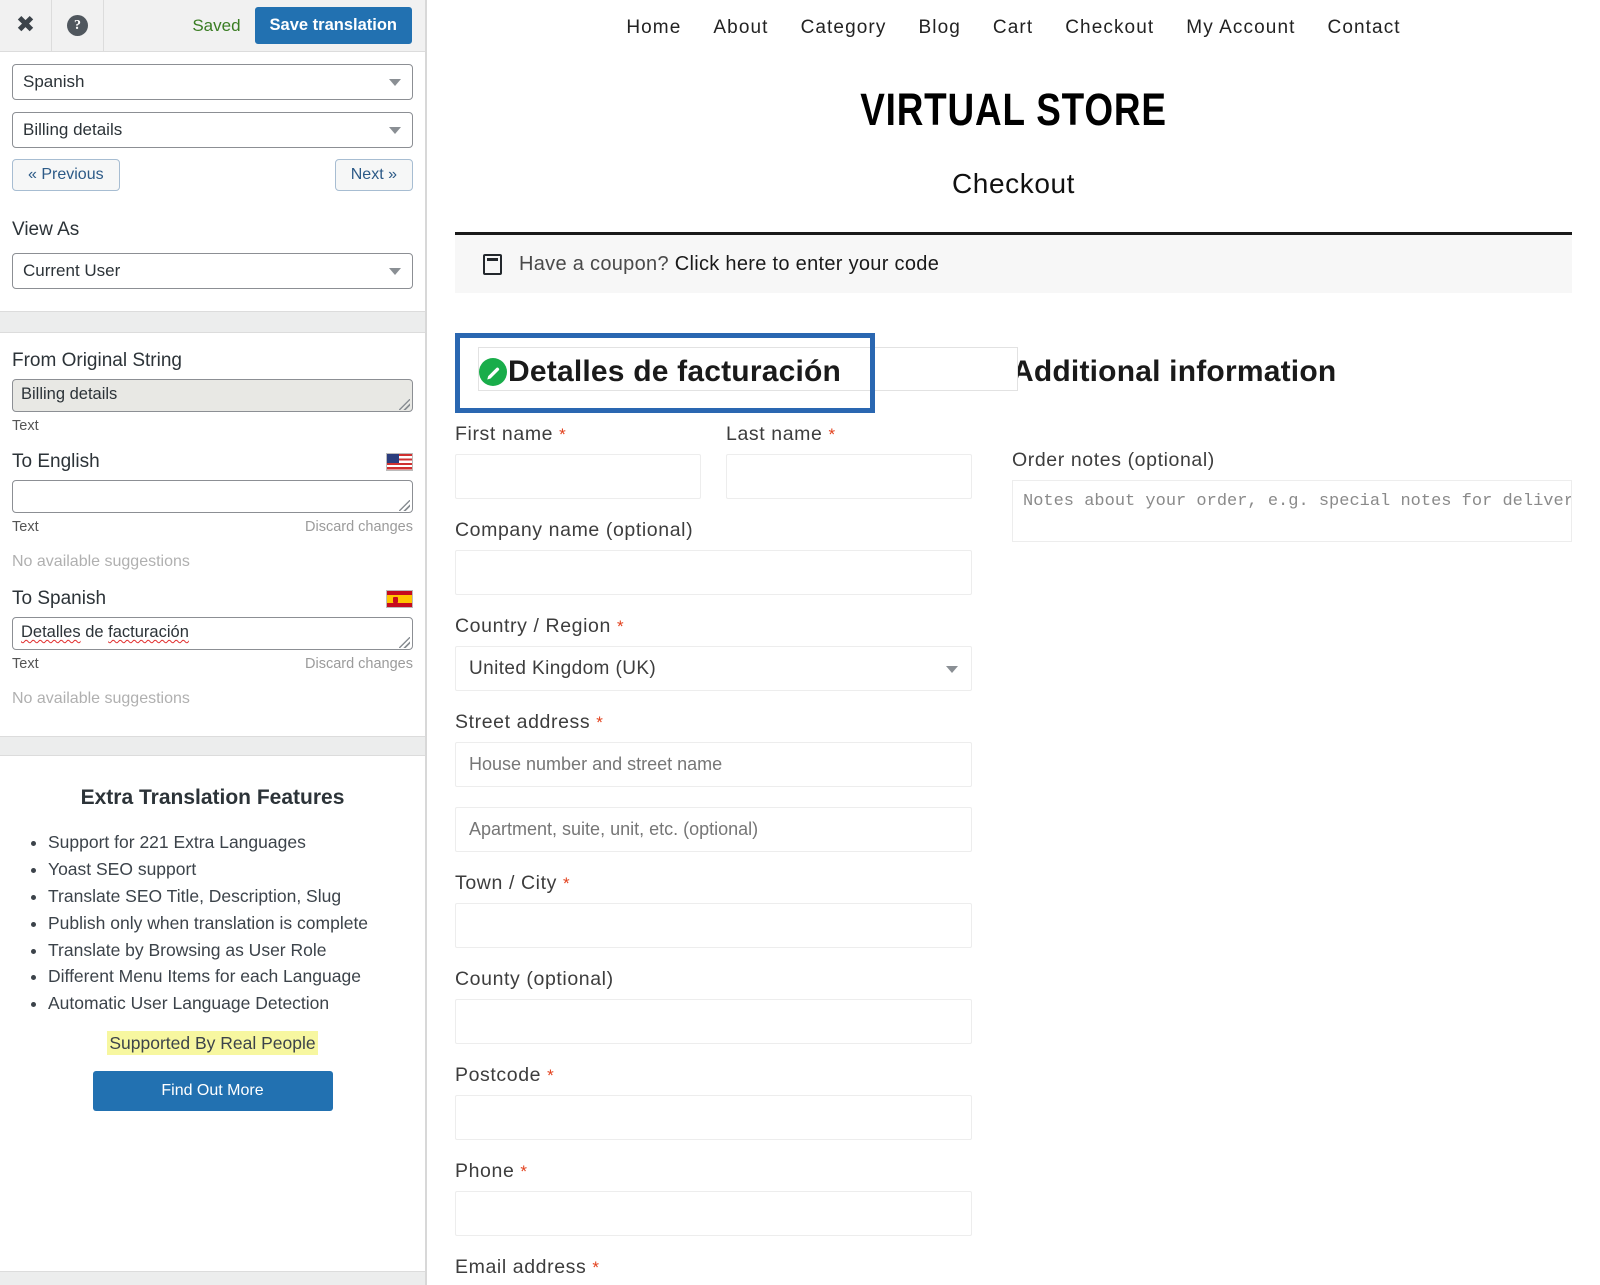 The image size is (1600, 1285). What do you see at coordinates (212, 633) in the screenshot?
I see `spanish-translation-input: Detalles de facturación` at bounding box center [212, 633].